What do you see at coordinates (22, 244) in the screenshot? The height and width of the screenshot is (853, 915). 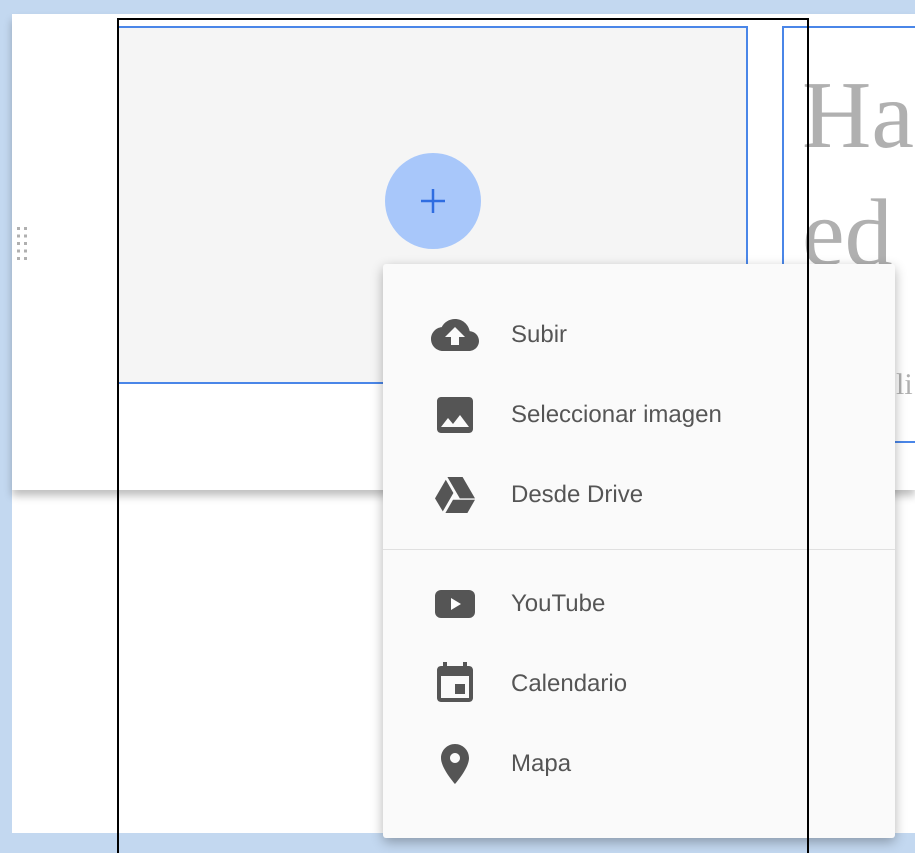 I see `drag-handle-icon` at bounding box center [22, 244].